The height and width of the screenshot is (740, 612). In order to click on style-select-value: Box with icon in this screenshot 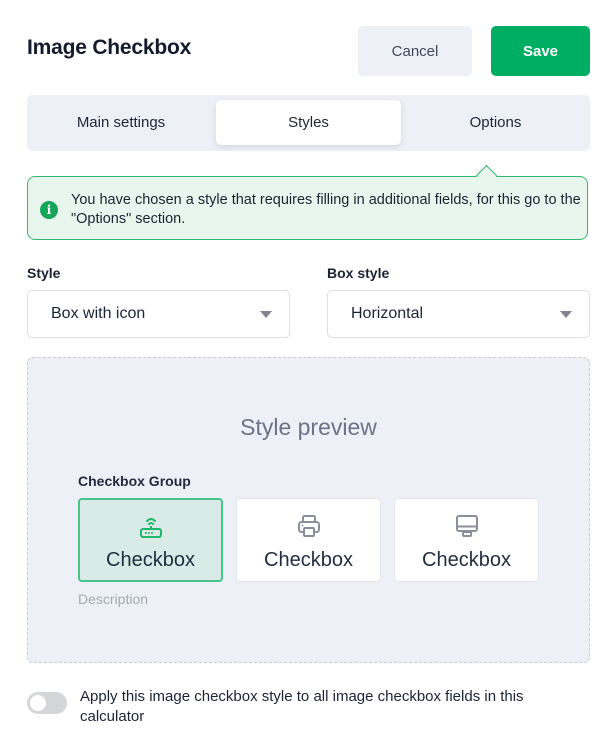, I will do `click(98, 313)`.